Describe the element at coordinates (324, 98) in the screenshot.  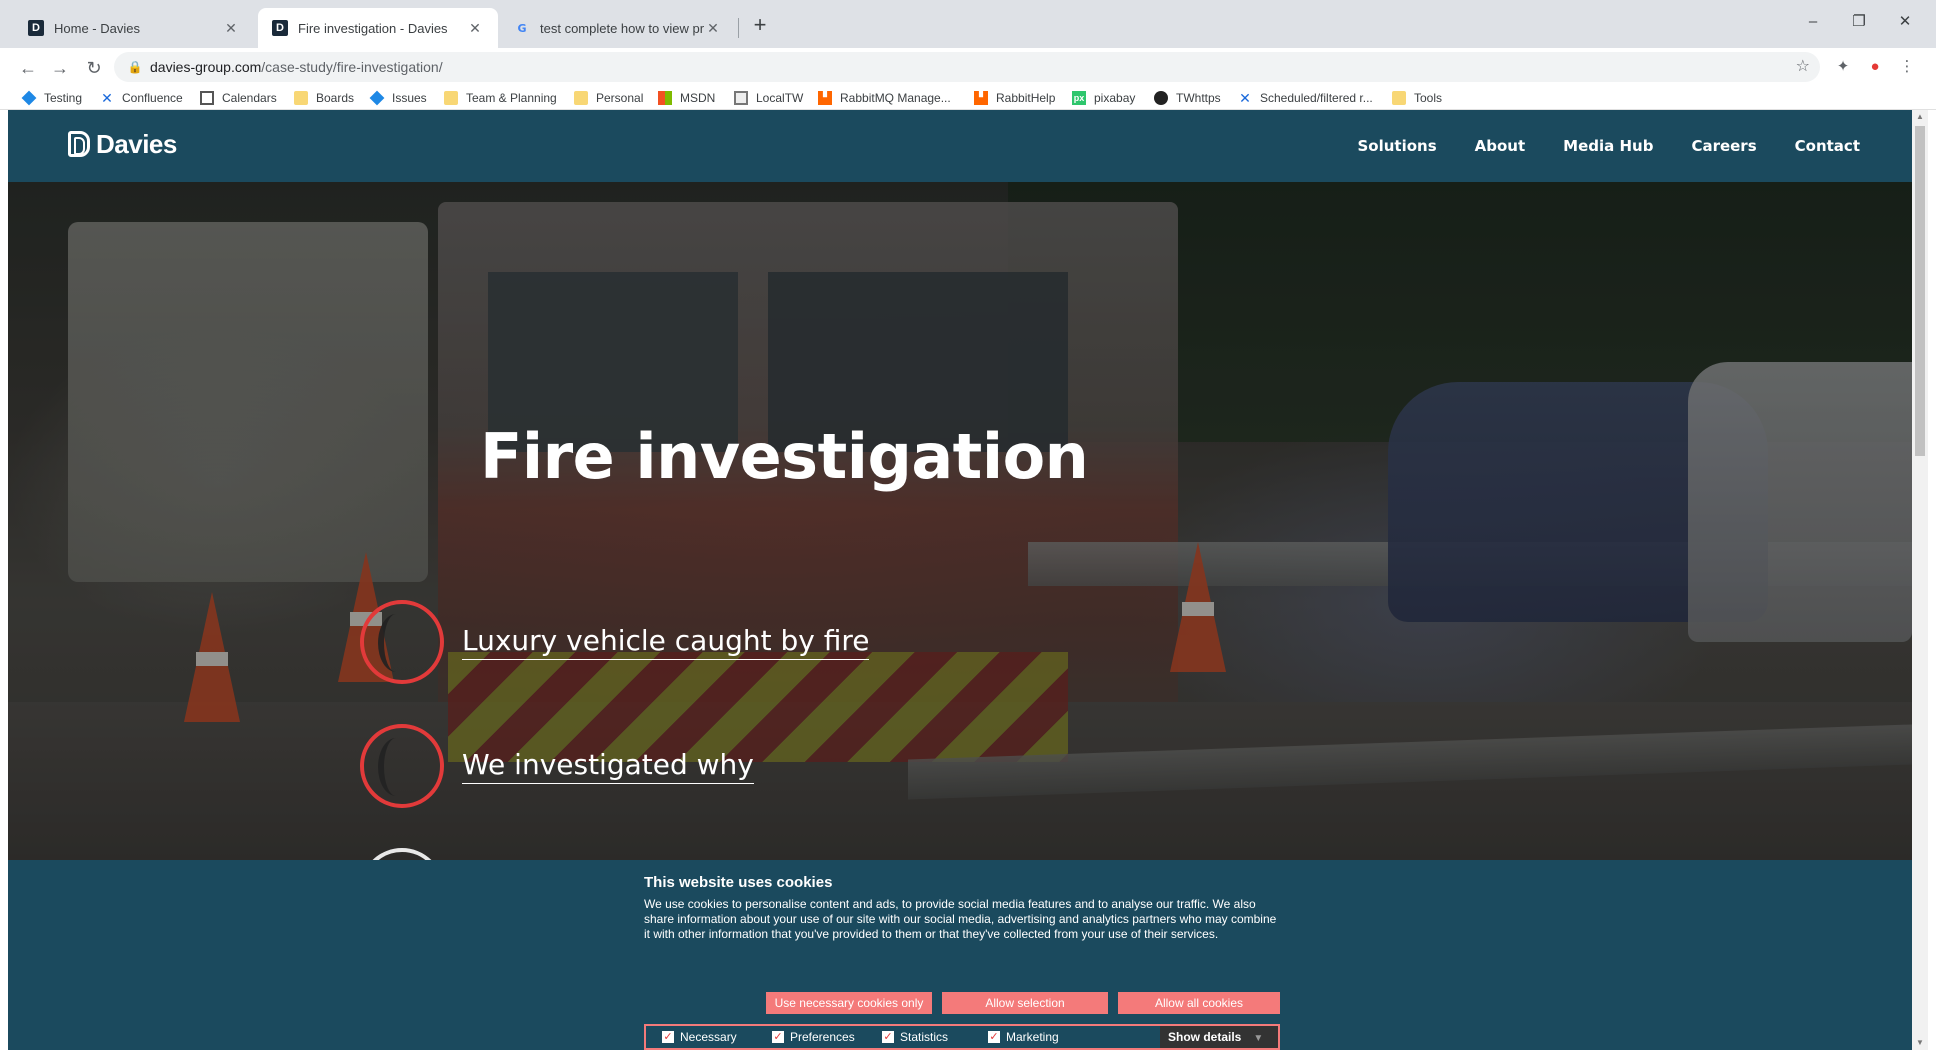
I see `bookmark-boards: Boards` at that location.